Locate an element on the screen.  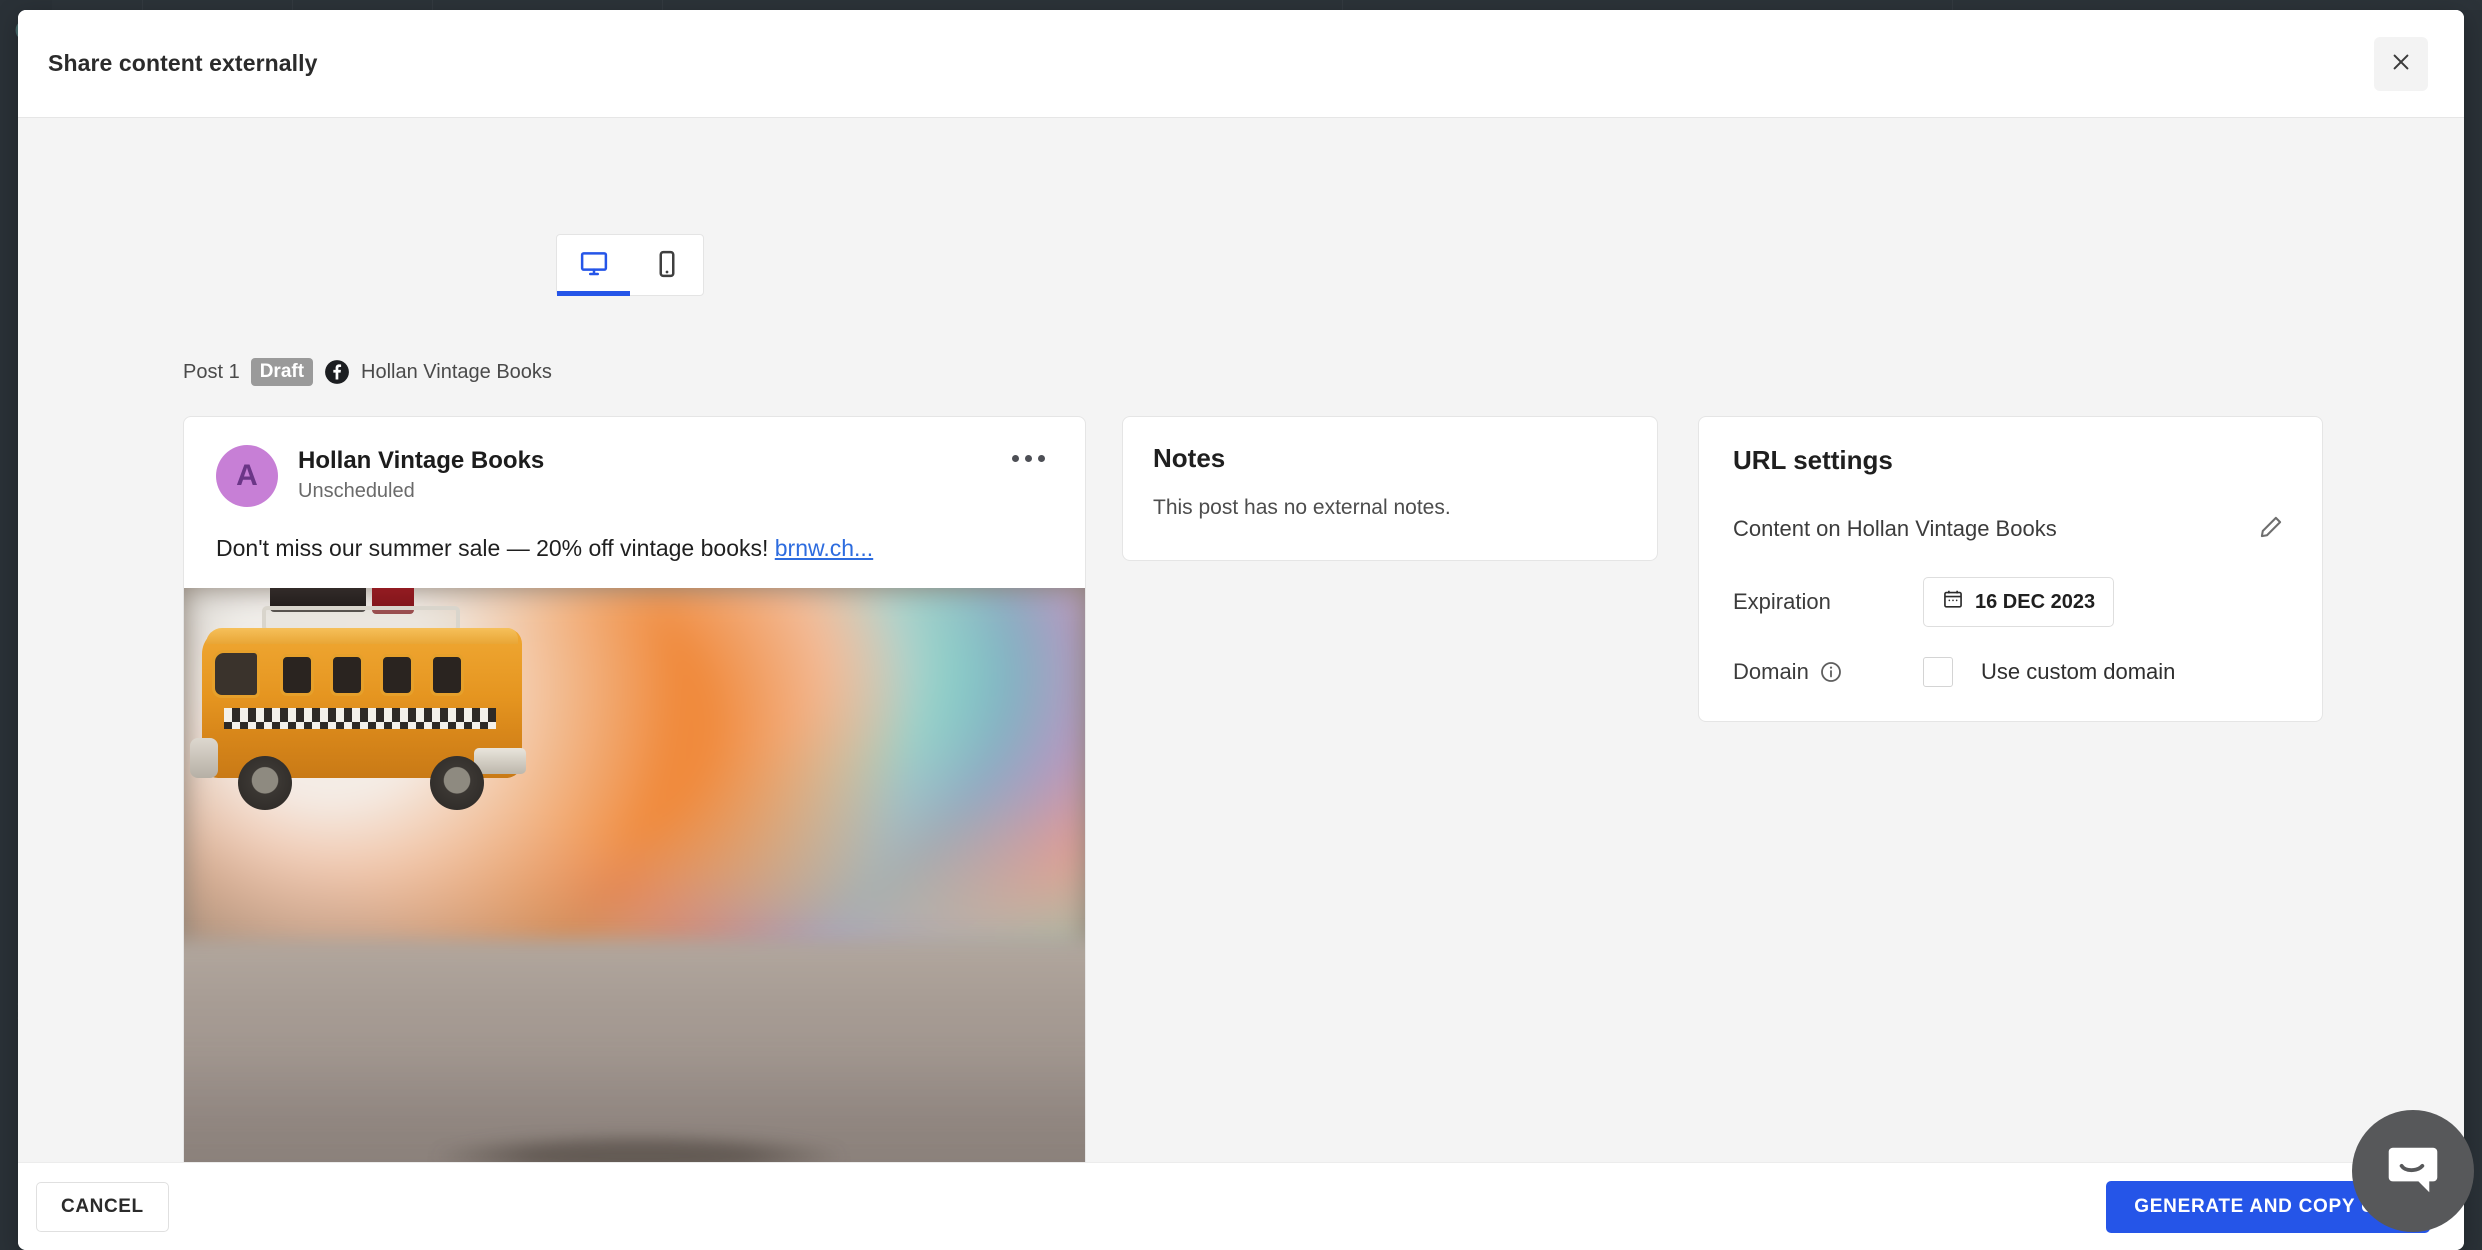
post-meta-row: Post 1 Draft Hollan Vintage Books is located at coordinates (367, 372).